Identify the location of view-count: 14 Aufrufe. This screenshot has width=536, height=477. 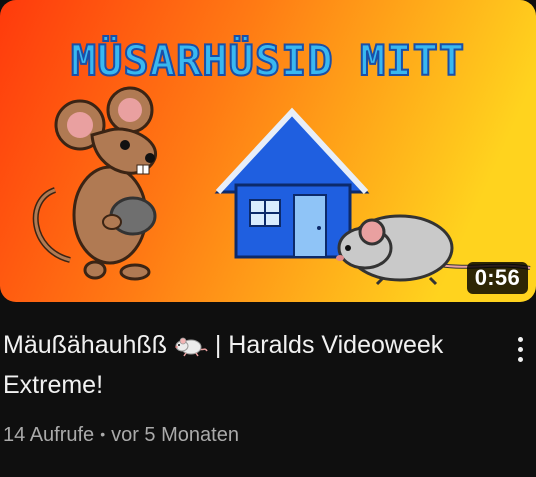
(49, 435).